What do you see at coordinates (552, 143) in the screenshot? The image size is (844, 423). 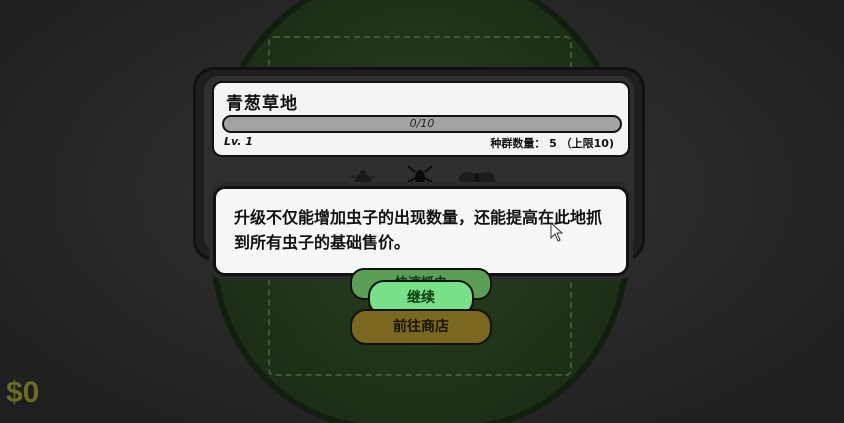 I see `population-count: 种群数量： 5 （上限10)` at bounding box center [552, 143].